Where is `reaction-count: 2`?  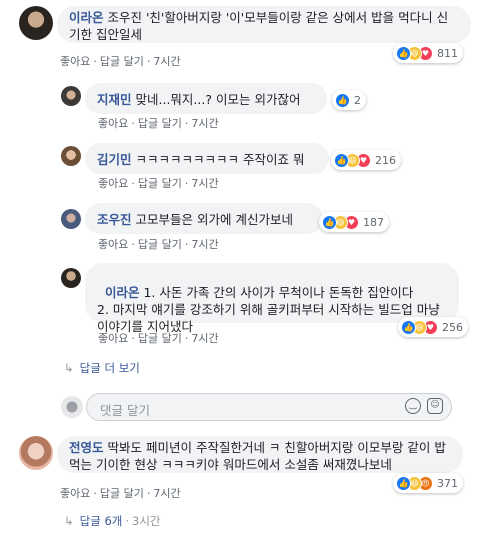 reaction-count: 2 is located at coordinates (357, 100).